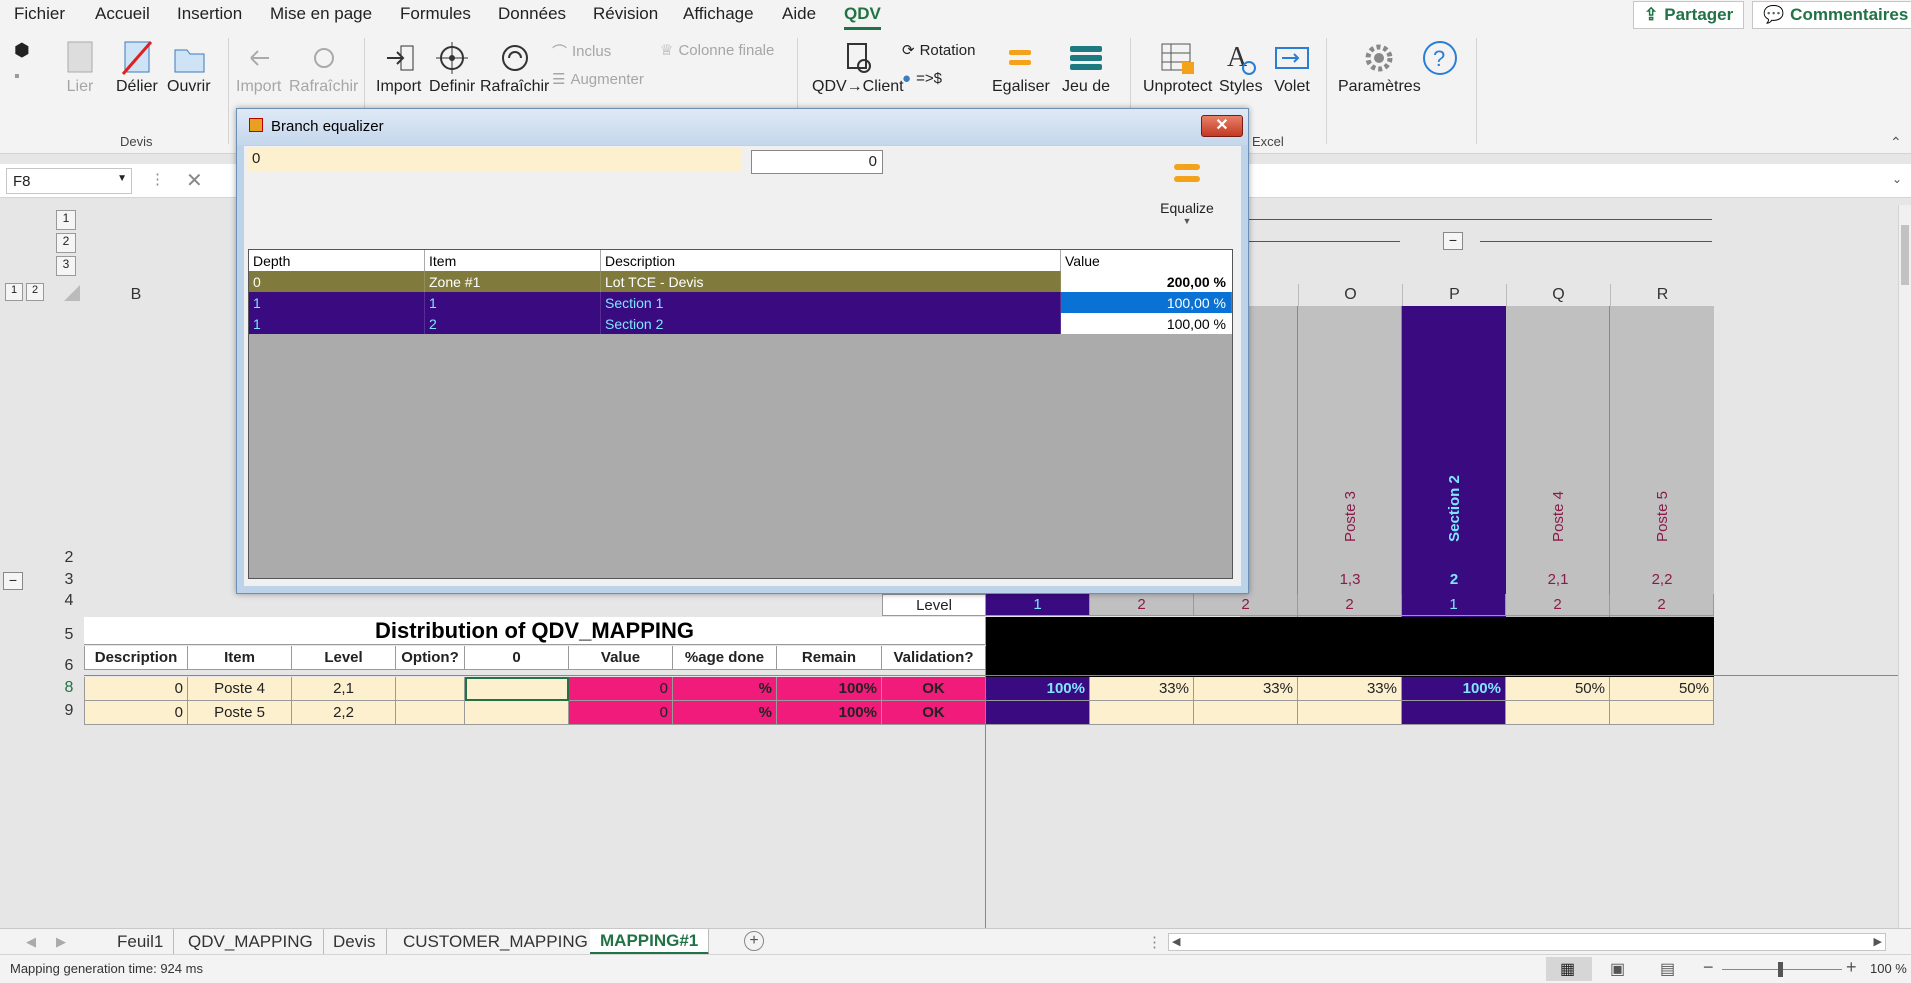 The height and width of the screenshot is (983, 1911). What do you see at coordinates (1176, 941) in the screenshot?
I see `scroll-left-icon: ◀` at bounding box center [1176, 941].